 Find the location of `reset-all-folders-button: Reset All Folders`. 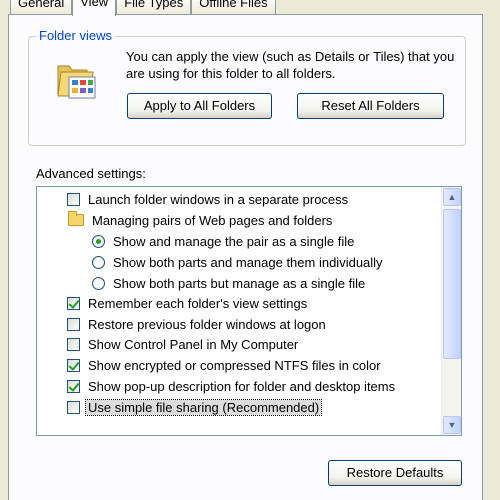

reset-all-folders-button: Reset All Folders is located at coordinates (370, 106).